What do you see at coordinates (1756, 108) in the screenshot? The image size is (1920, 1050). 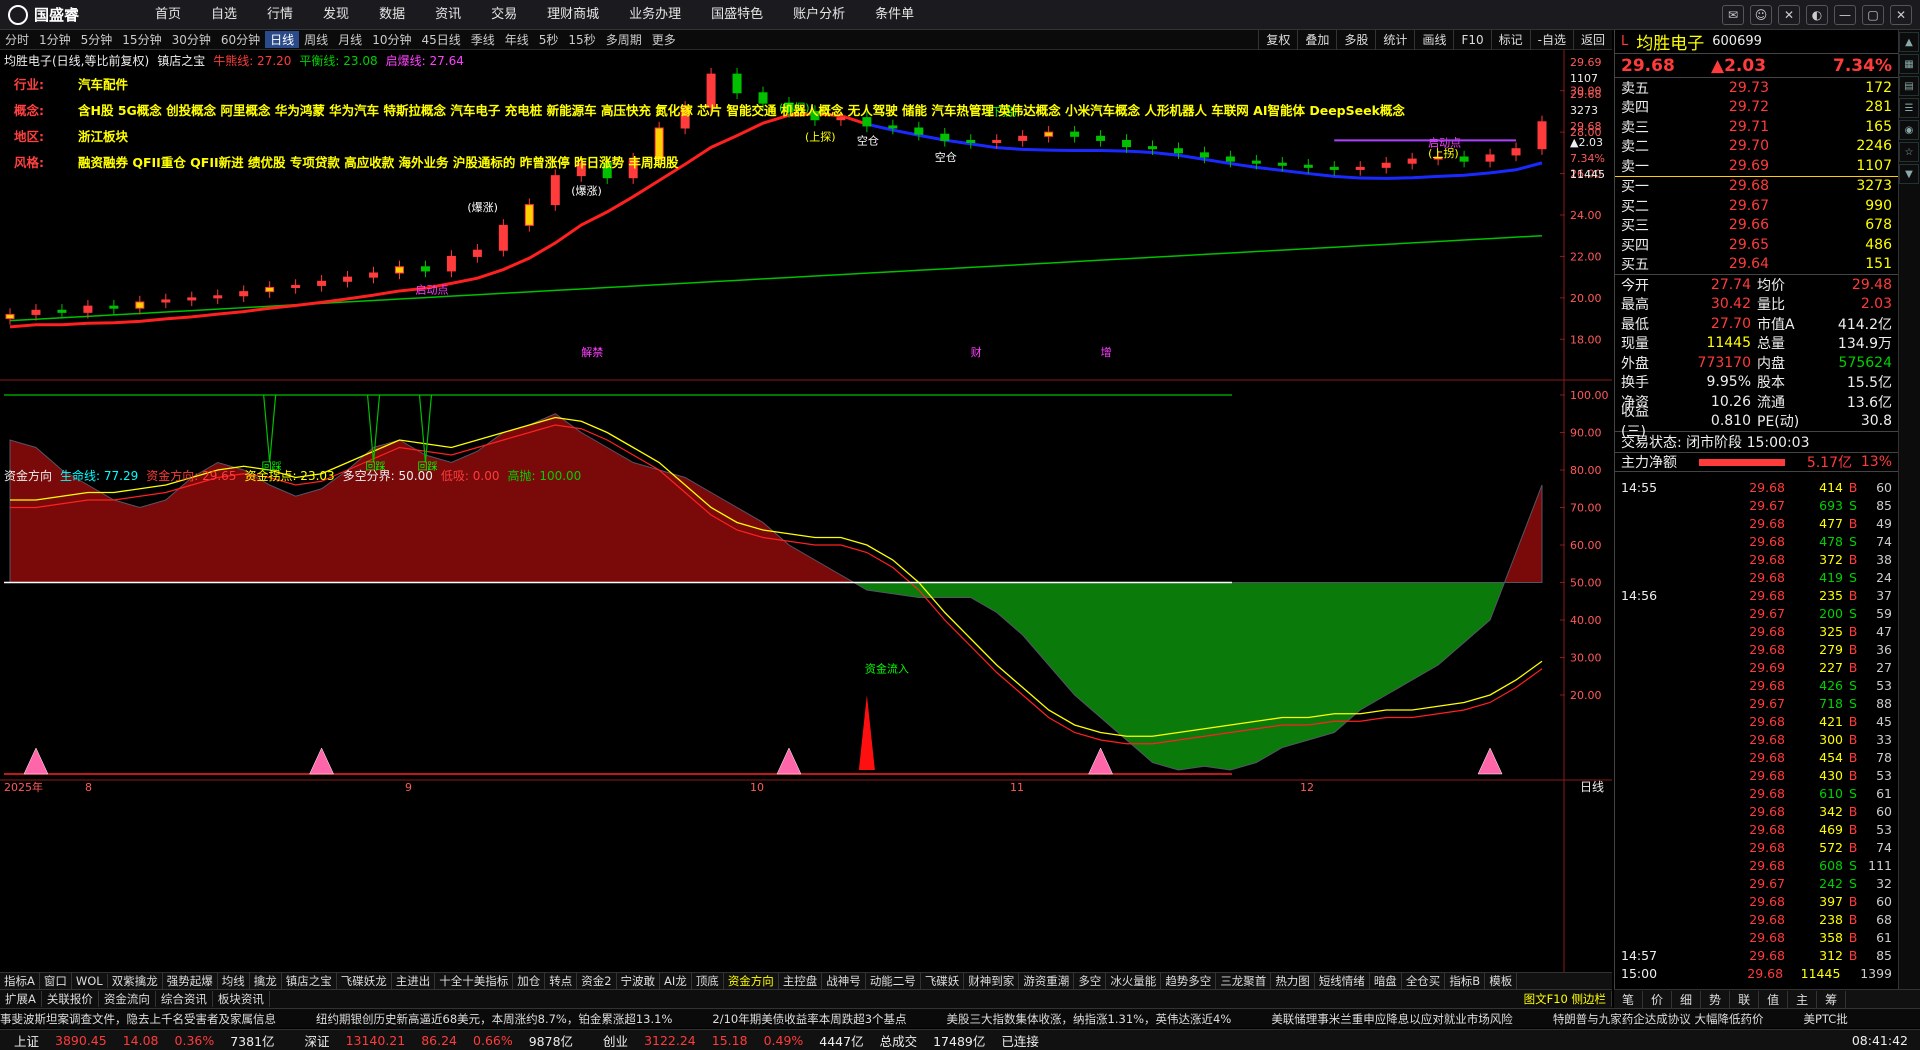 I see `ask-row: 卖四 29.72 281` at bounding box center [1756, 108].